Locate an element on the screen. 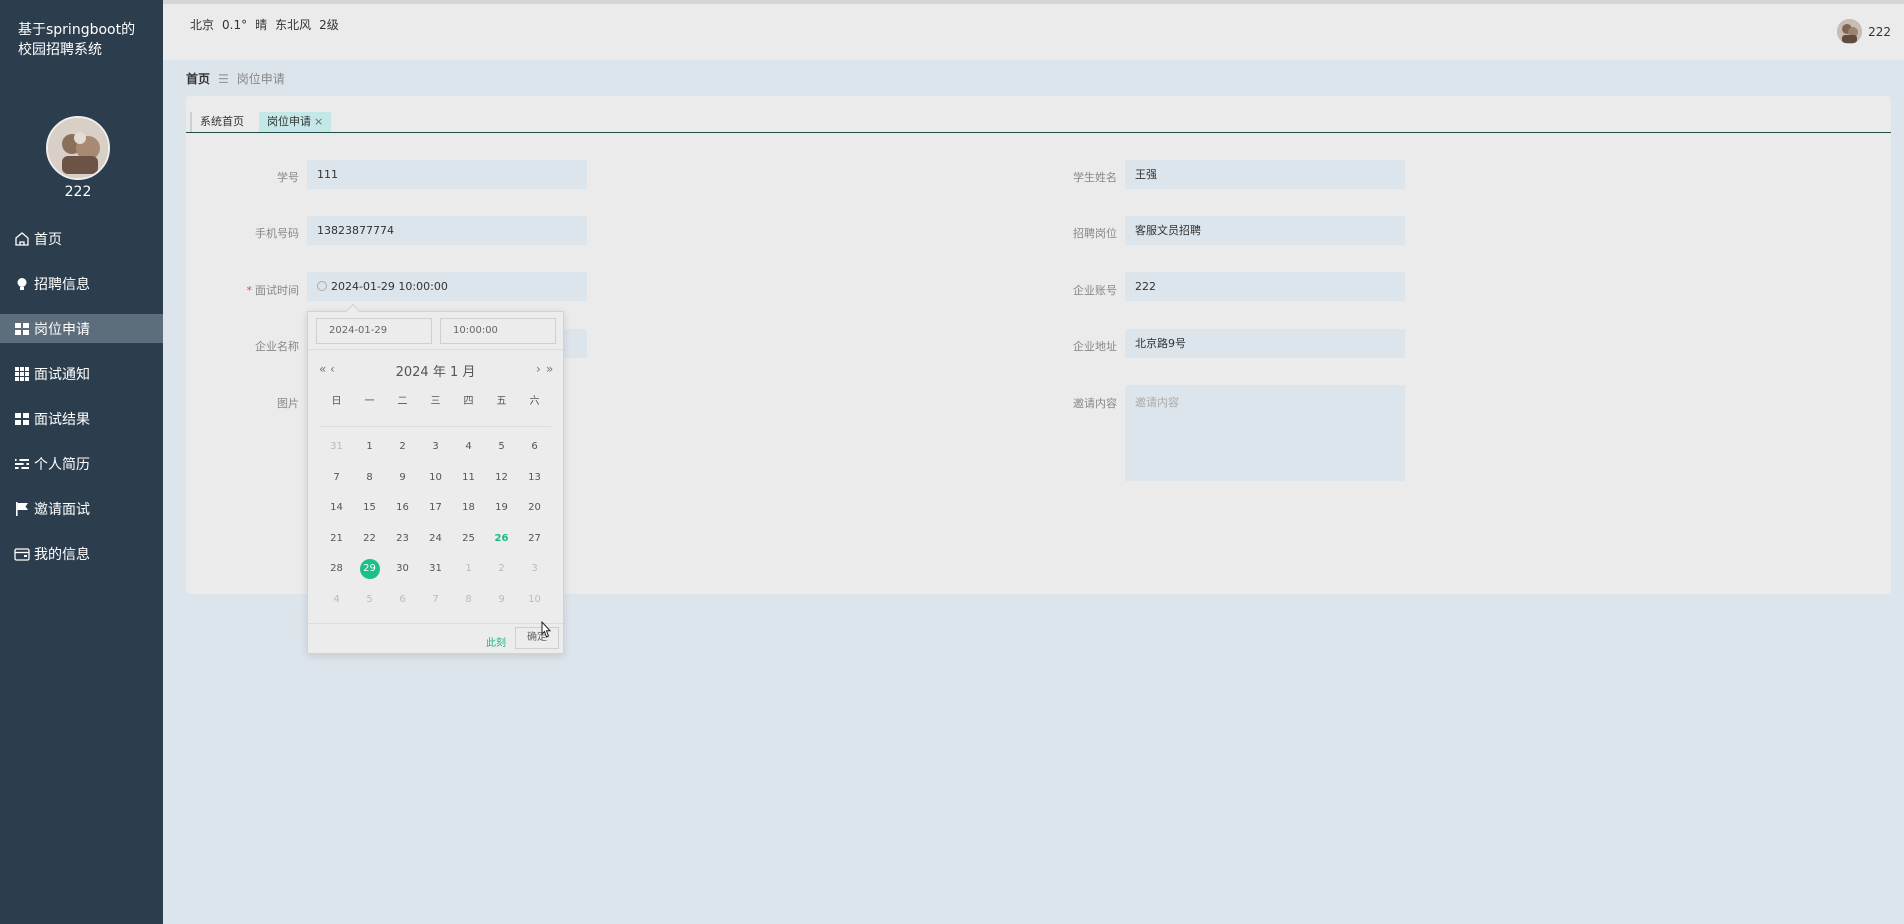  phone-label: 手机号码 is located at coordinates (277, 233).